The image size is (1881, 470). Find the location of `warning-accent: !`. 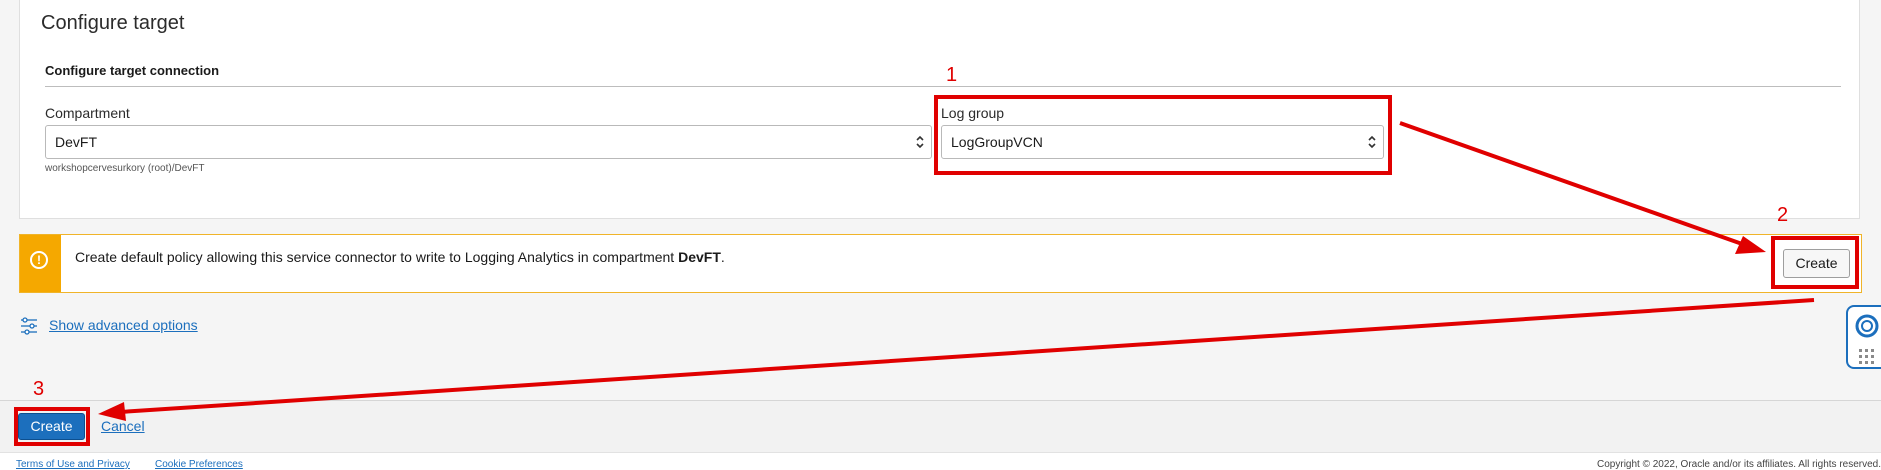

warning-accent: ! is located at coordinates (40, 263).